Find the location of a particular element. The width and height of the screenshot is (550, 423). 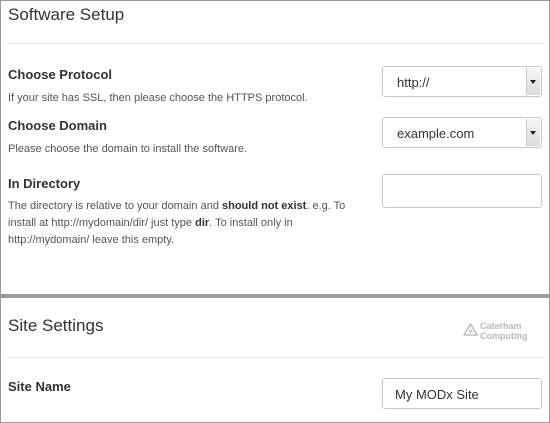

caterham-computing-logo: Caterham Computing is located at coordinates (503, 332).